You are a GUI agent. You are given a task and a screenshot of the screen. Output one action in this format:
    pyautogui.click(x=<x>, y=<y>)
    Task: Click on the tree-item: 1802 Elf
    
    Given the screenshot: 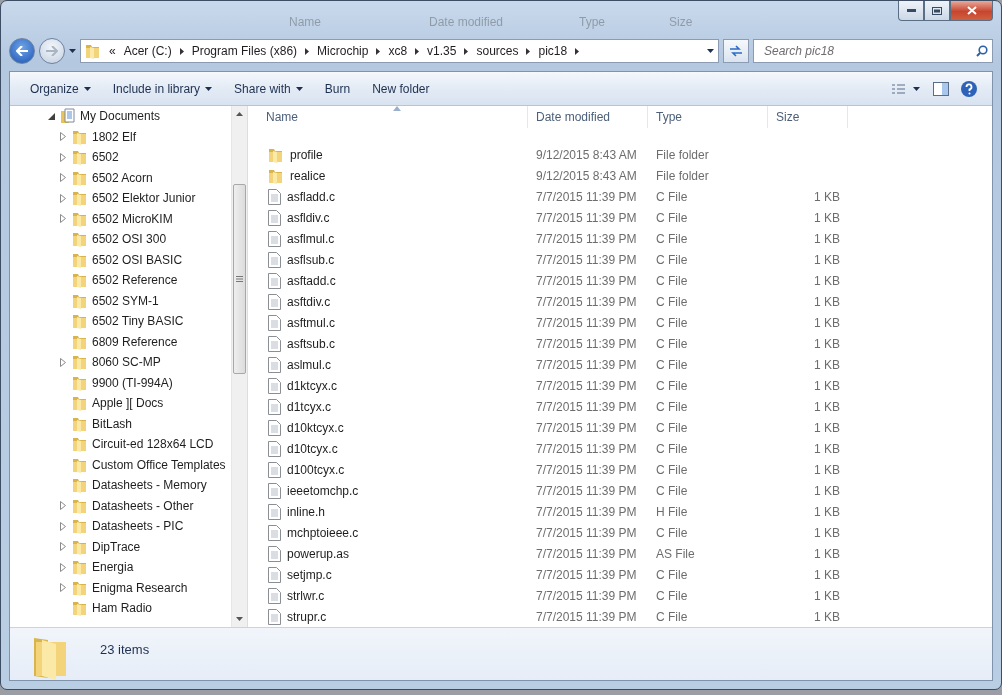 What is the action you would take?
    pyautogui.click(x=114, y=136)
    